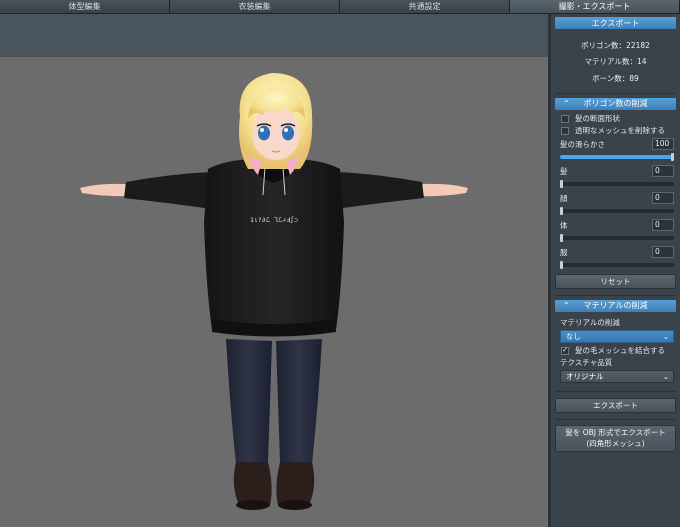  Describe the element at coordinates (295, 505) in the screenshot. I see `right-sole` at that location.